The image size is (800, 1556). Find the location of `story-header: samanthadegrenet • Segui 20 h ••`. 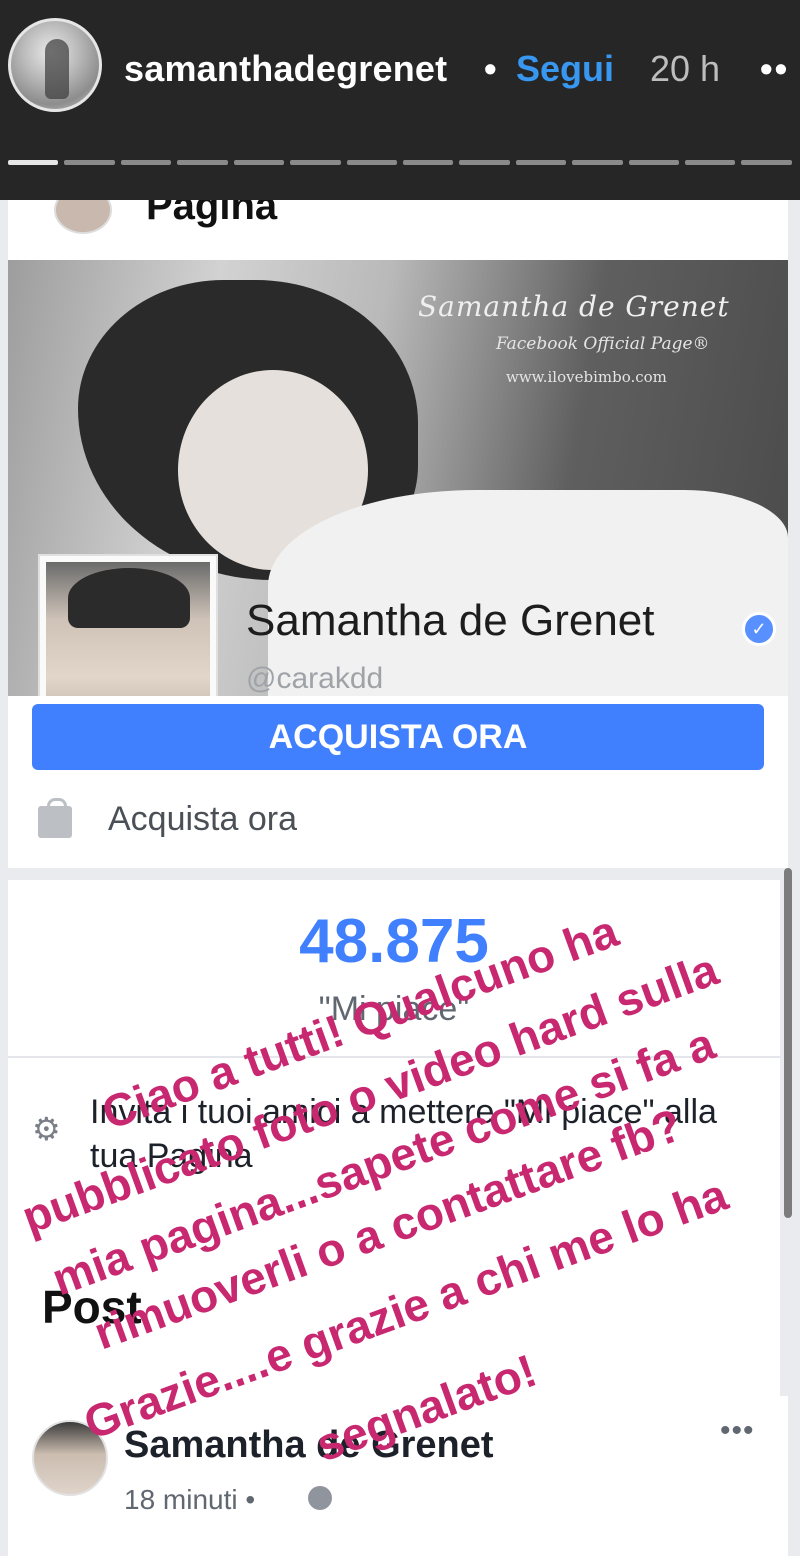

story-header: samanthadegrenet • Segui 20 h •• is located at coordinates (400, 100).